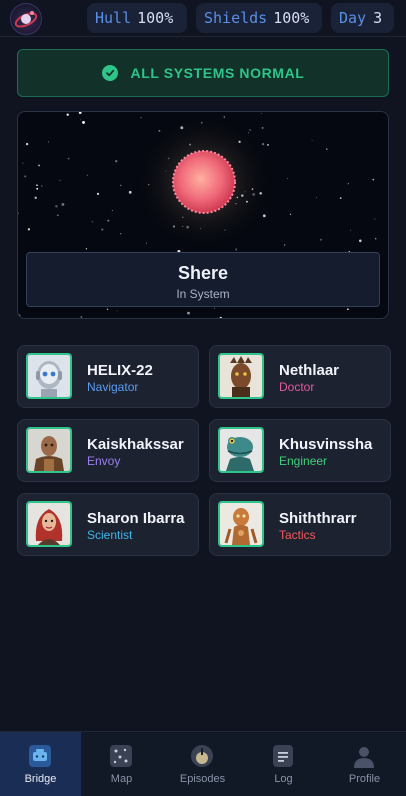 Image resolution: width=406 pixels, height=796 pixels. What do you see at coordinates (135, 444) in the screenshot?
I see `crew-name: Kaiskhakssar` at bounding box center [135, 444].